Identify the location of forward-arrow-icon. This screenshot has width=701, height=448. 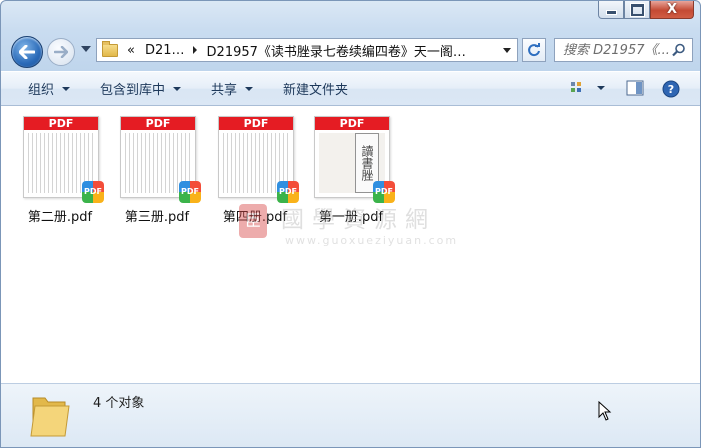
(61, 52).